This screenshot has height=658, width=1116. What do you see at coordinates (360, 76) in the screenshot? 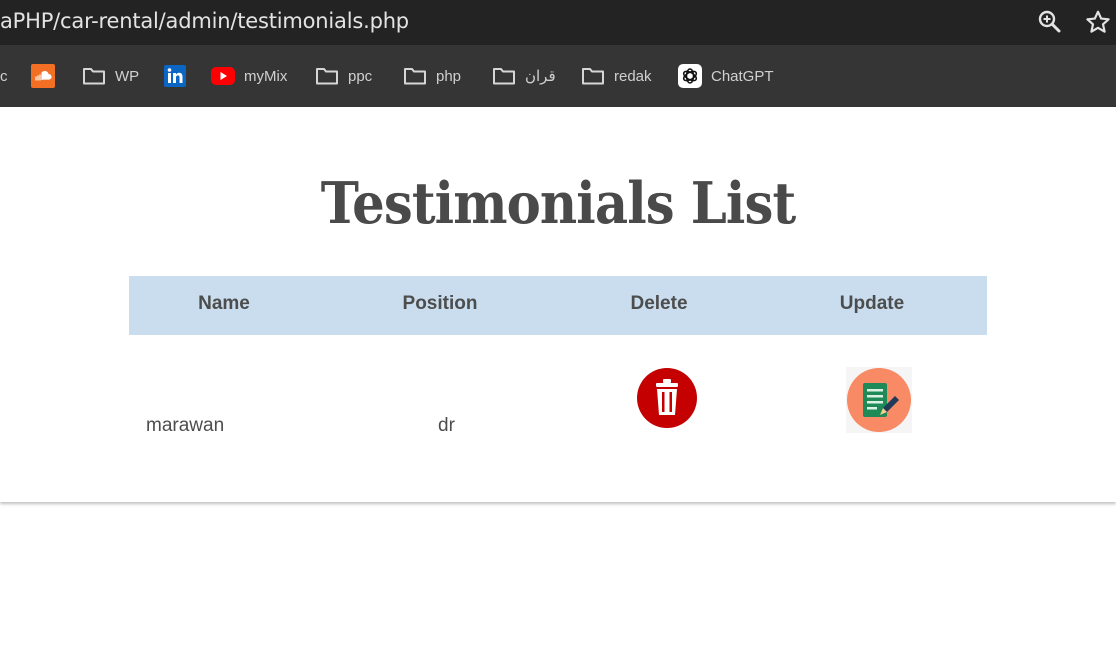
I see `bookmark-label: ppc` at bounding box center [360, 76].